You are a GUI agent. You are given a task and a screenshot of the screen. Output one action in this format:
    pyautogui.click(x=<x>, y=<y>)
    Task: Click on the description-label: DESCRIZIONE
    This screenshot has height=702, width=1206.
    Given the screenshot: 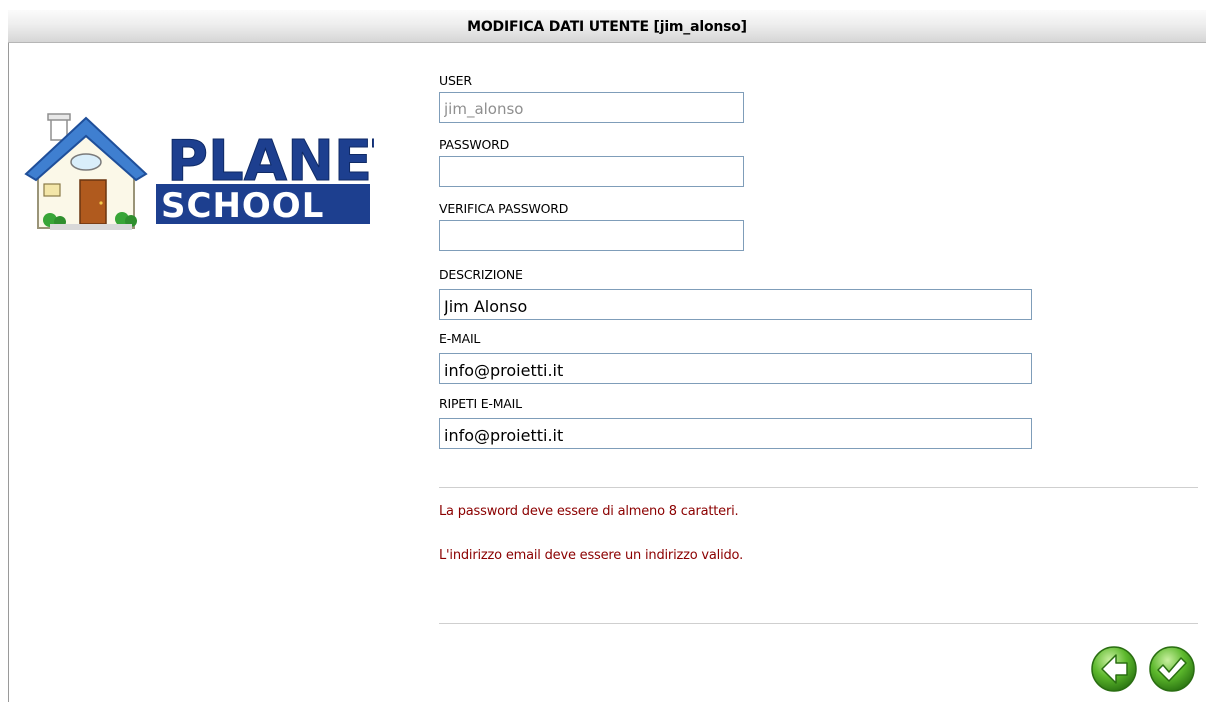 What is the action you would take?
    pyautogui.click(x=481, y=274)
    